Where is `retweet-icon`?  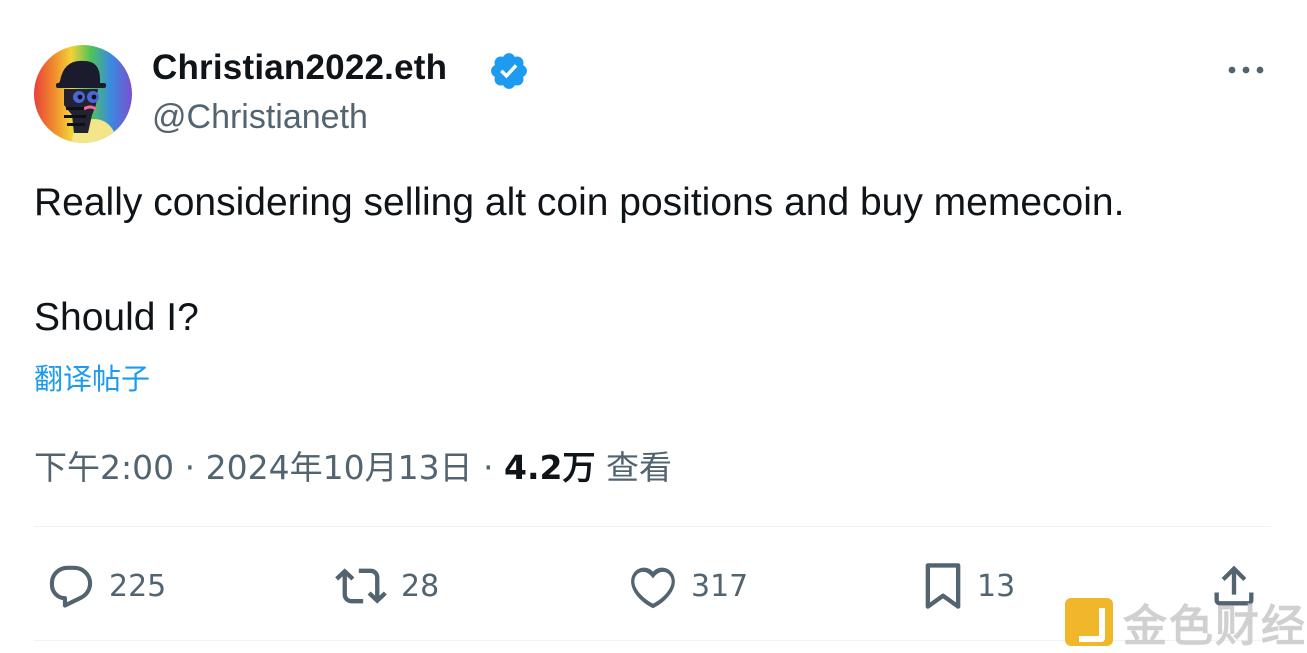 retweet-icon is located at coordinates (361, 586).